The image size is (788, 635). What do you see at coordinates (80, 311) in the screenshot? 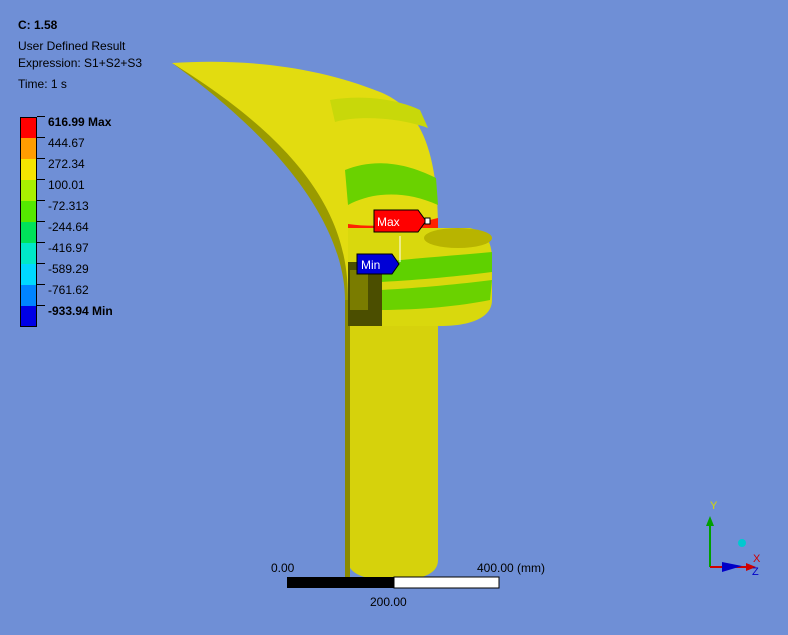
I see `legend-label: -933.94 Min` at bounding box center [80, 311].